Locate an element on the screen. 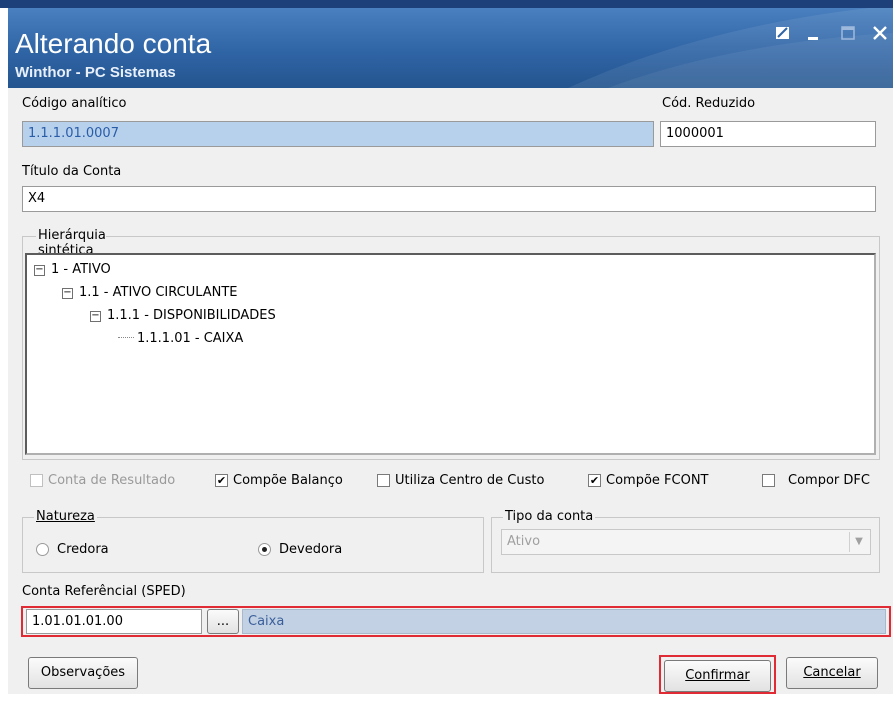 This screenshot has height=710, width=893. hierarchy-label: HHierárquia sintética da conta is located at coordinates (71, 250).